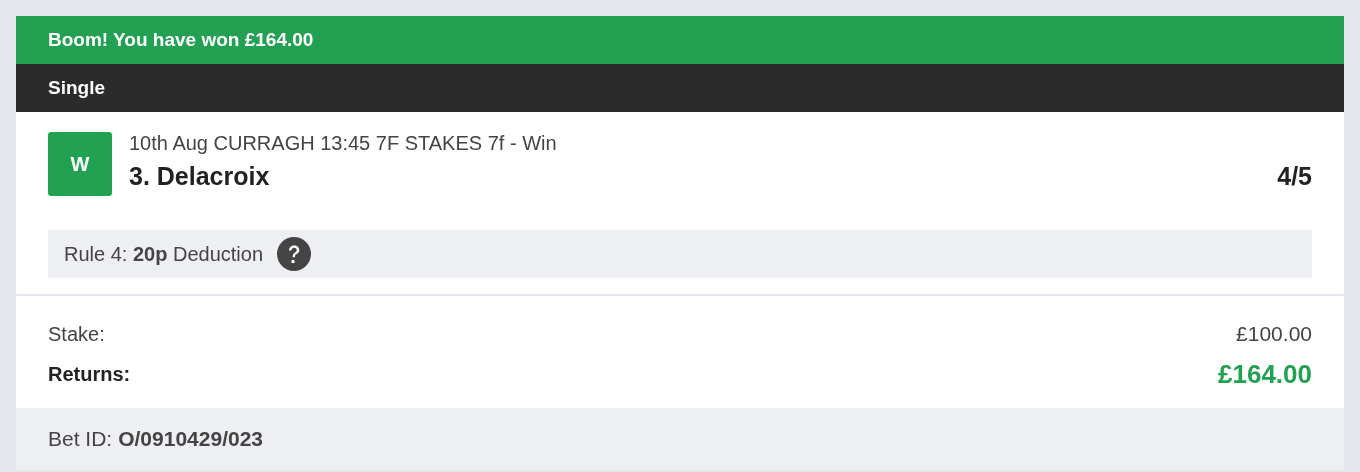 The height and width of the screenshot is (472, 1360). I want to click on odds-text: 4/5, so click(1294, 176).